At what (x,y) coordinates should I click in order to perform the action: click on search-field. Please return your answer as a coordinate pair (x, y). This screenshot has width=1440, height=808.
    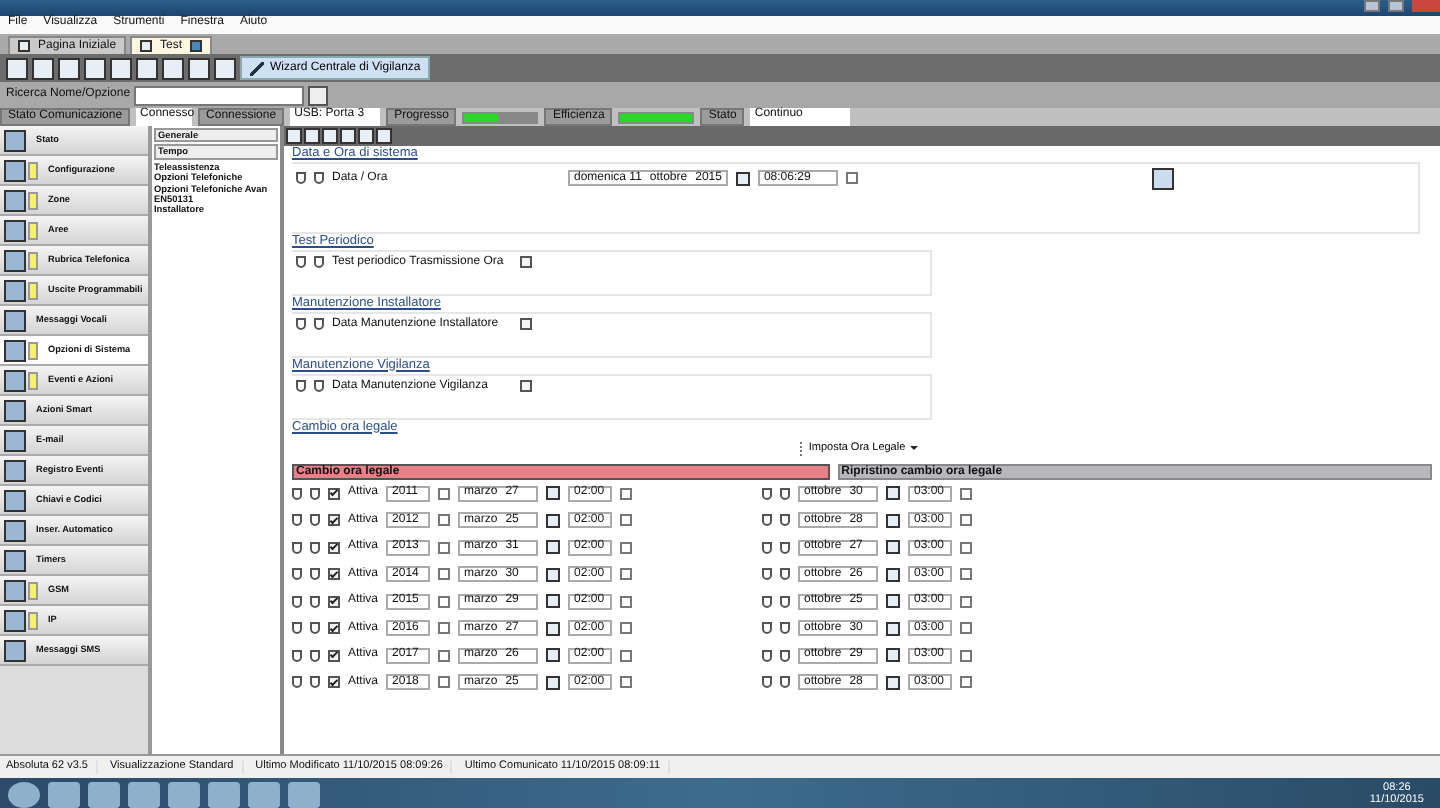
    Looking at the image, I should click on (219, 95).